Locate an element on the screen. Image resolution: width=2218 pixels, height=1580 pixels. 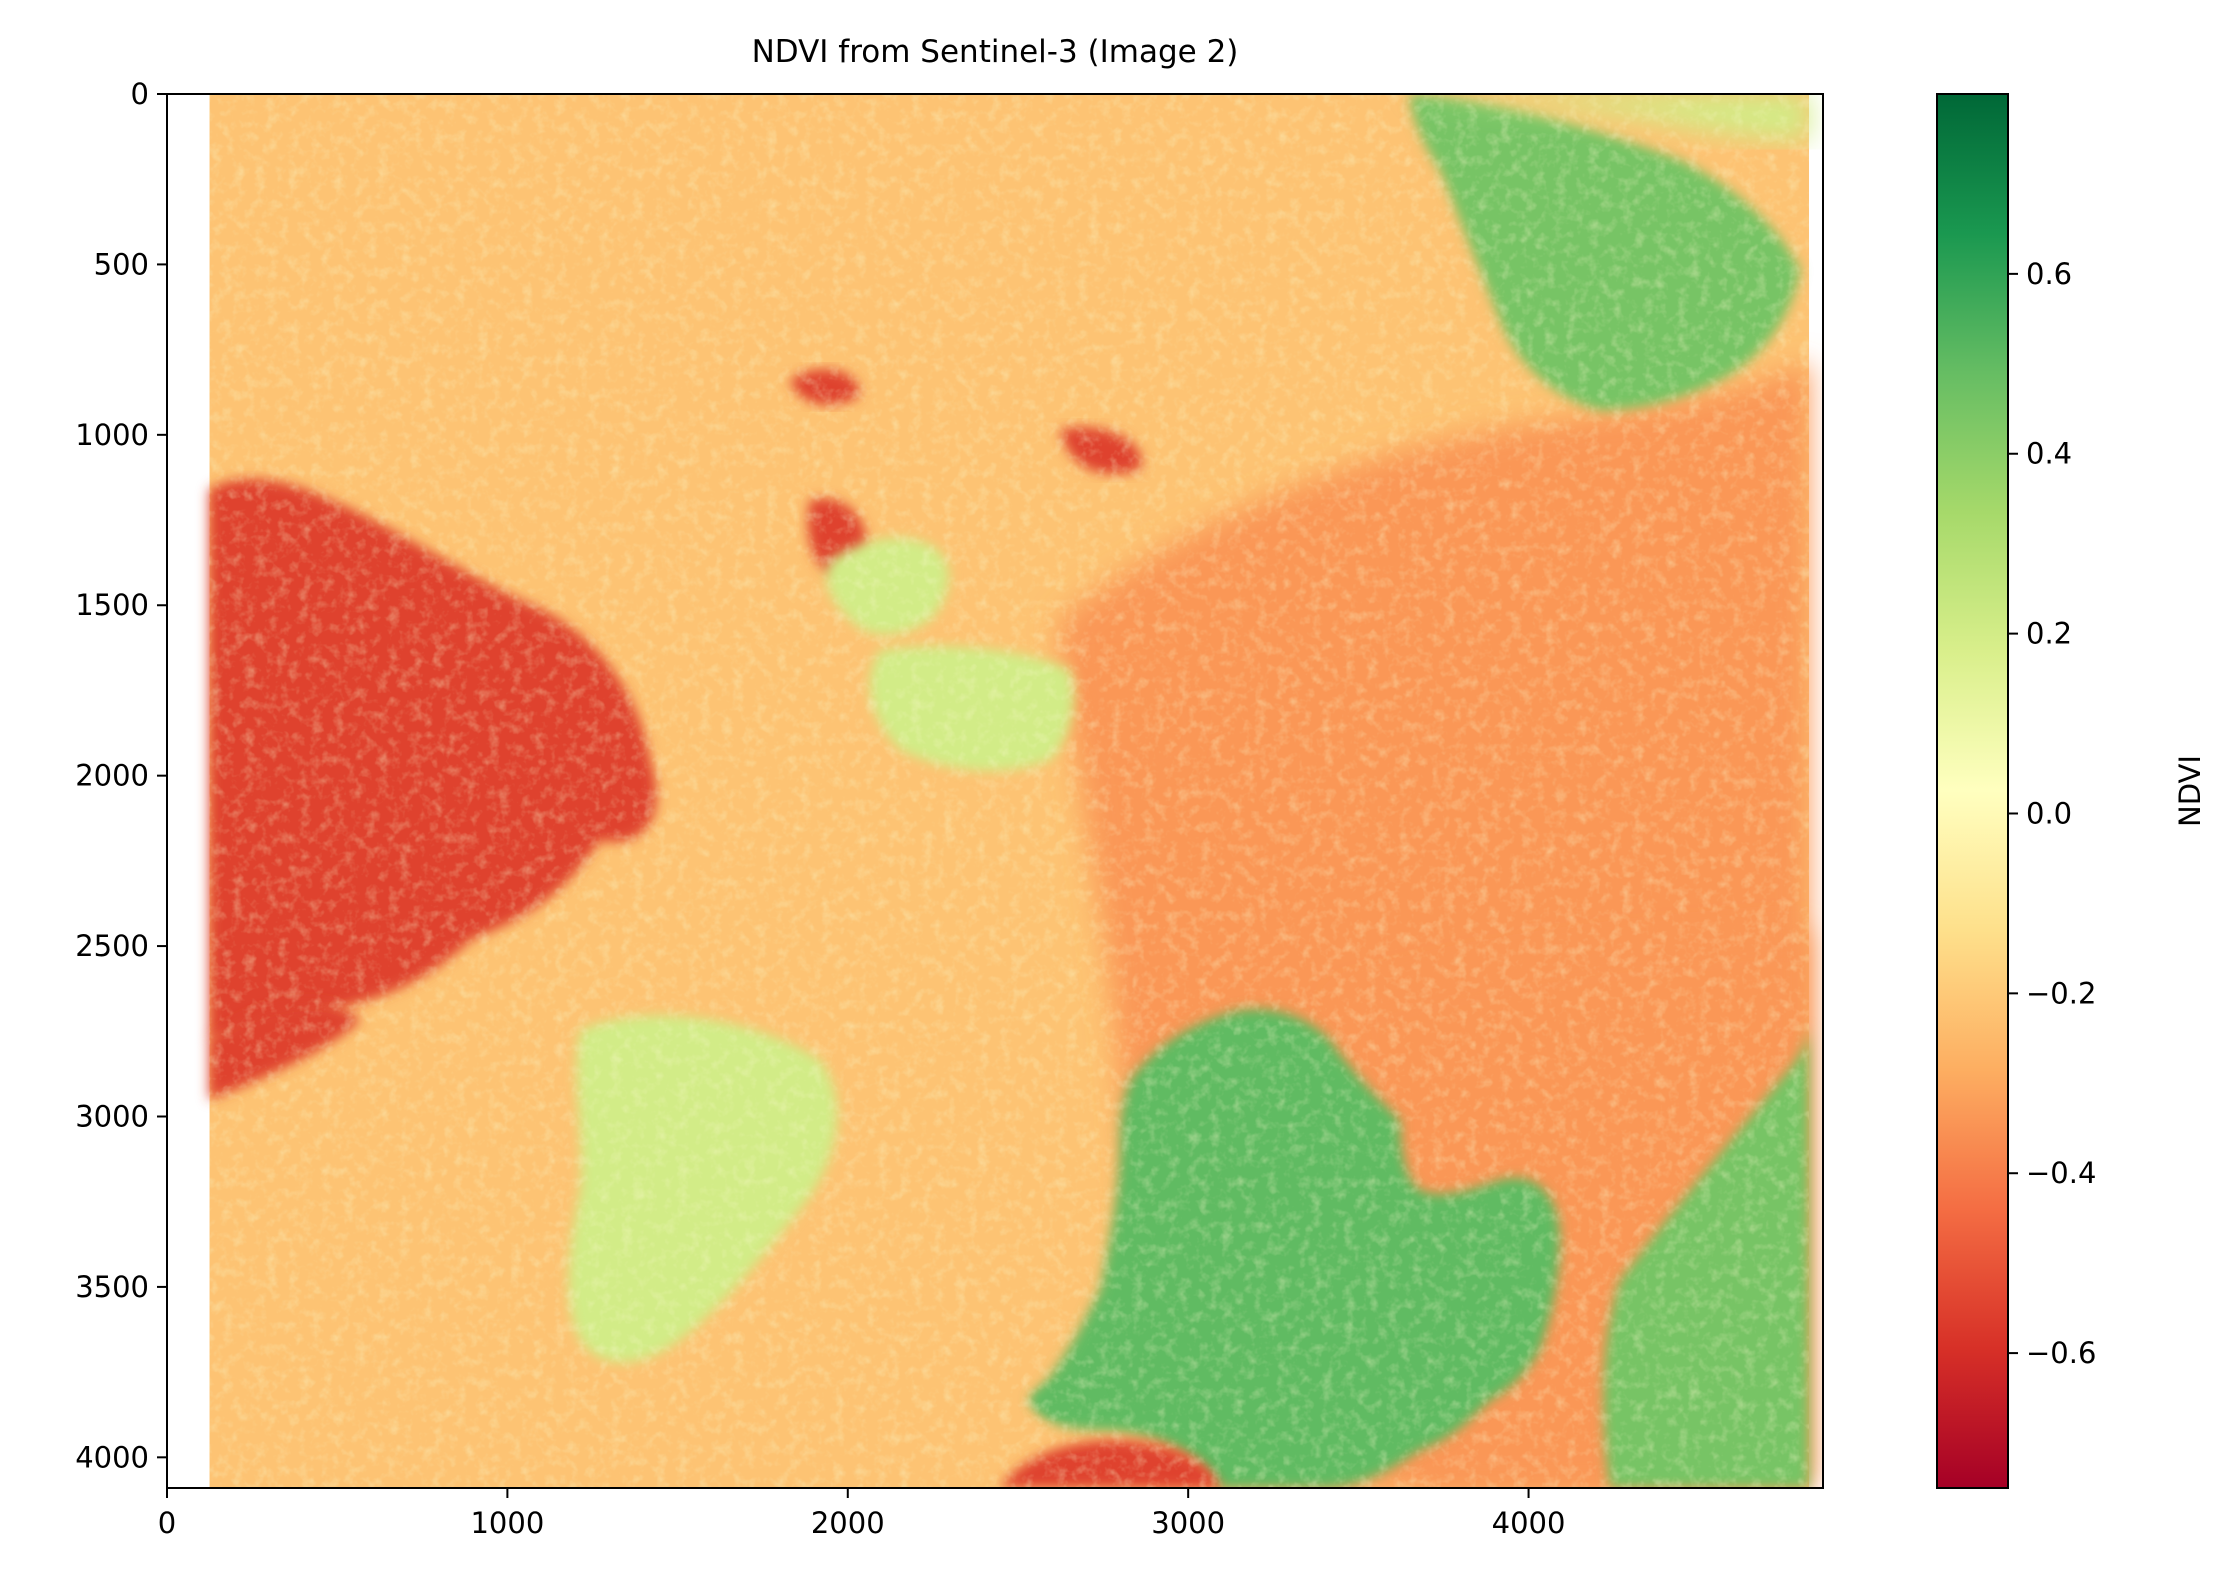
y-tick-label: 1000 is located at coordinates (112, 435).